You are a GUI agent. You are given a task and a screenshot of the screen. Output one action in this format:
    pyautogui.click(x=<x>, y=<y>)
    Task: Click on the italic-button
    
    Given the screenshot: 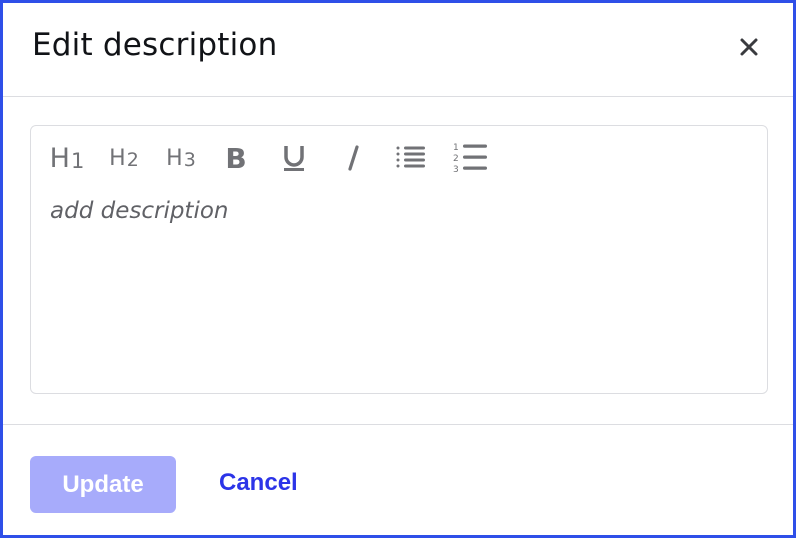 What is the action you would take?
    pyautogui.click(x=353, y=158)
    